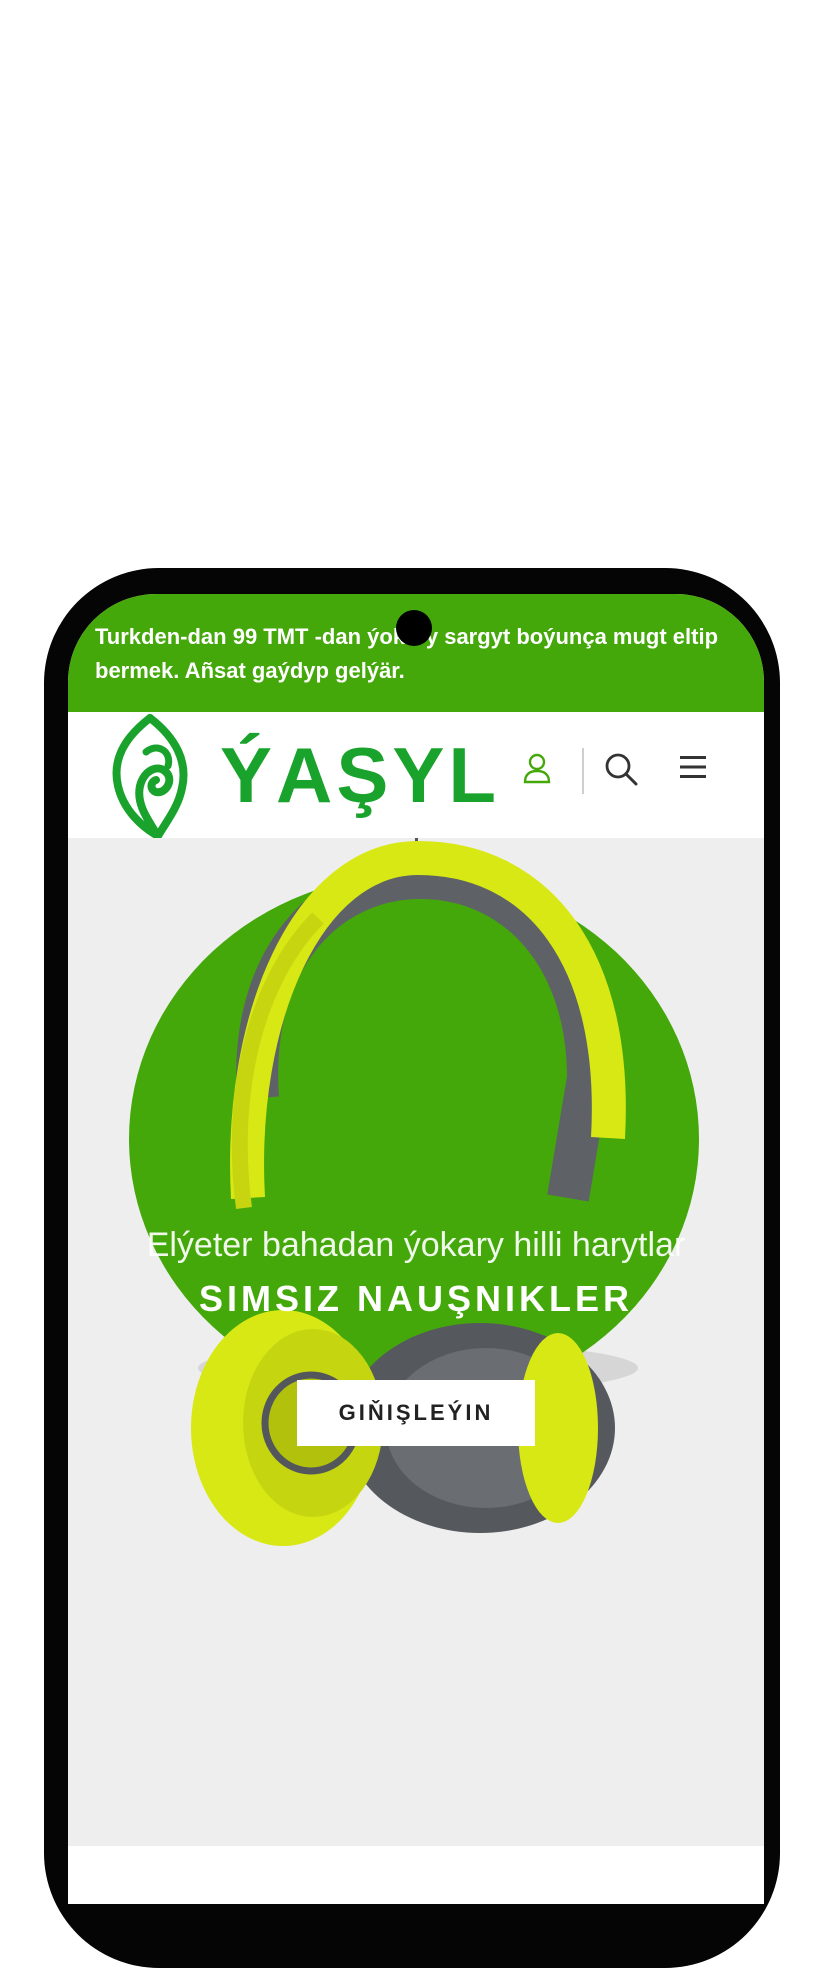  I want to click on site-header: ÝAŞYL, so click(416, 775).